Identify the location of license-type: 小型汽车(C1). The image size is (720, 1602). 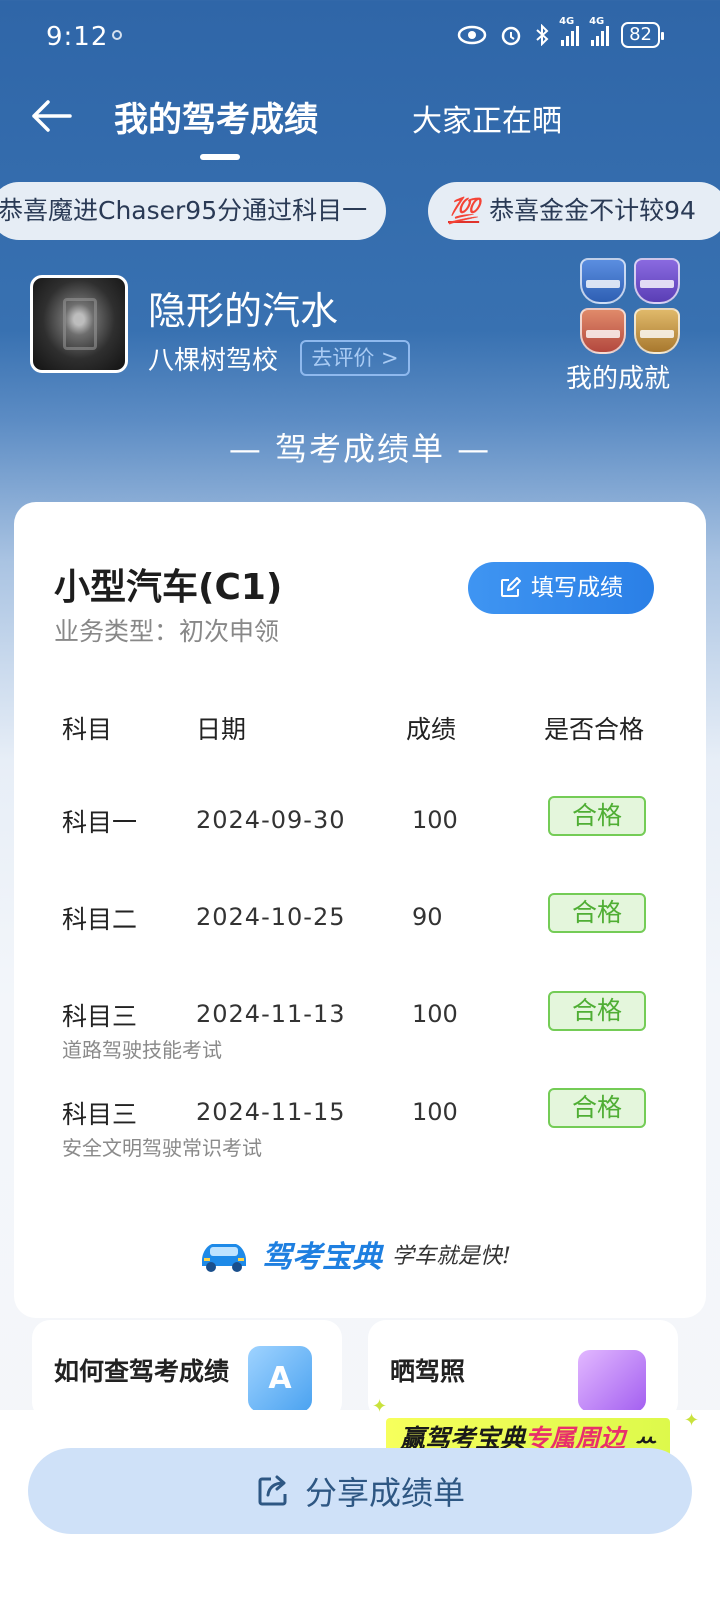
(168, 587).